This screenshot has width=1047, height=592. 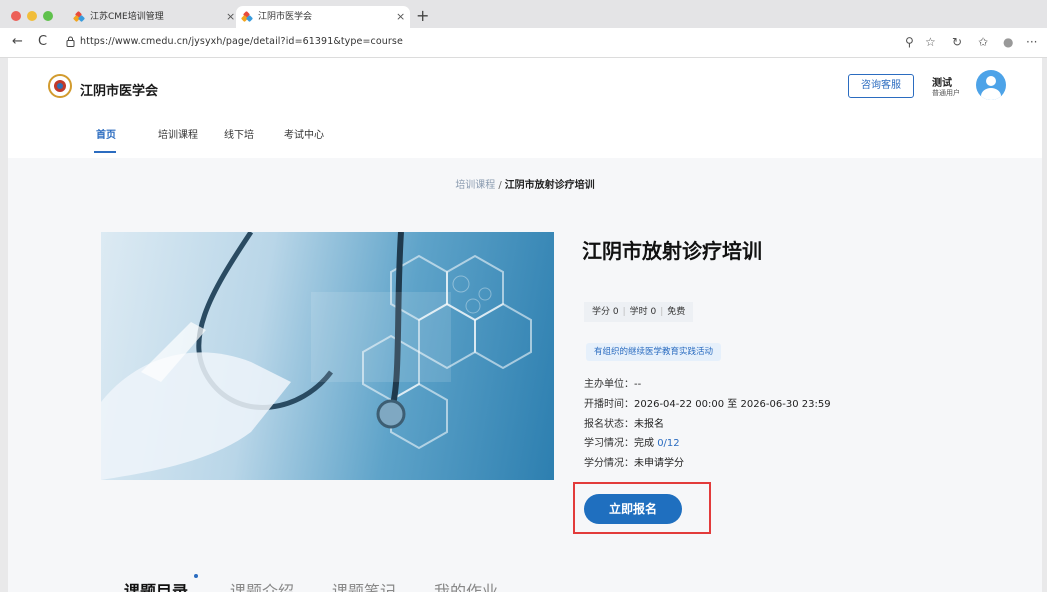 I want to click on tab-course-catalog: 课题目录, so click(x=156, y=585).